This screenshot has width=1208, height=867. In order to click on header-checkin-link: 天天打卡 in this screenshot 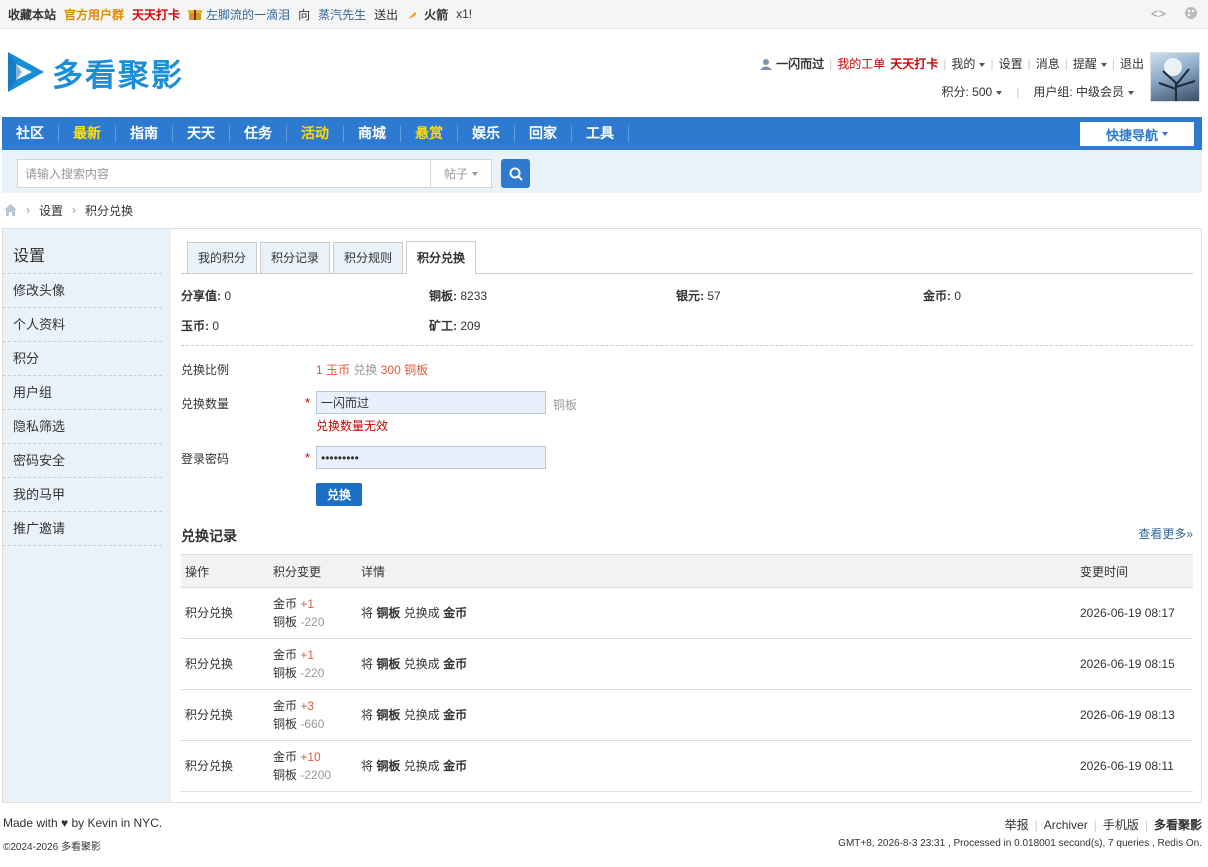, I will do `click(914, 63)`.